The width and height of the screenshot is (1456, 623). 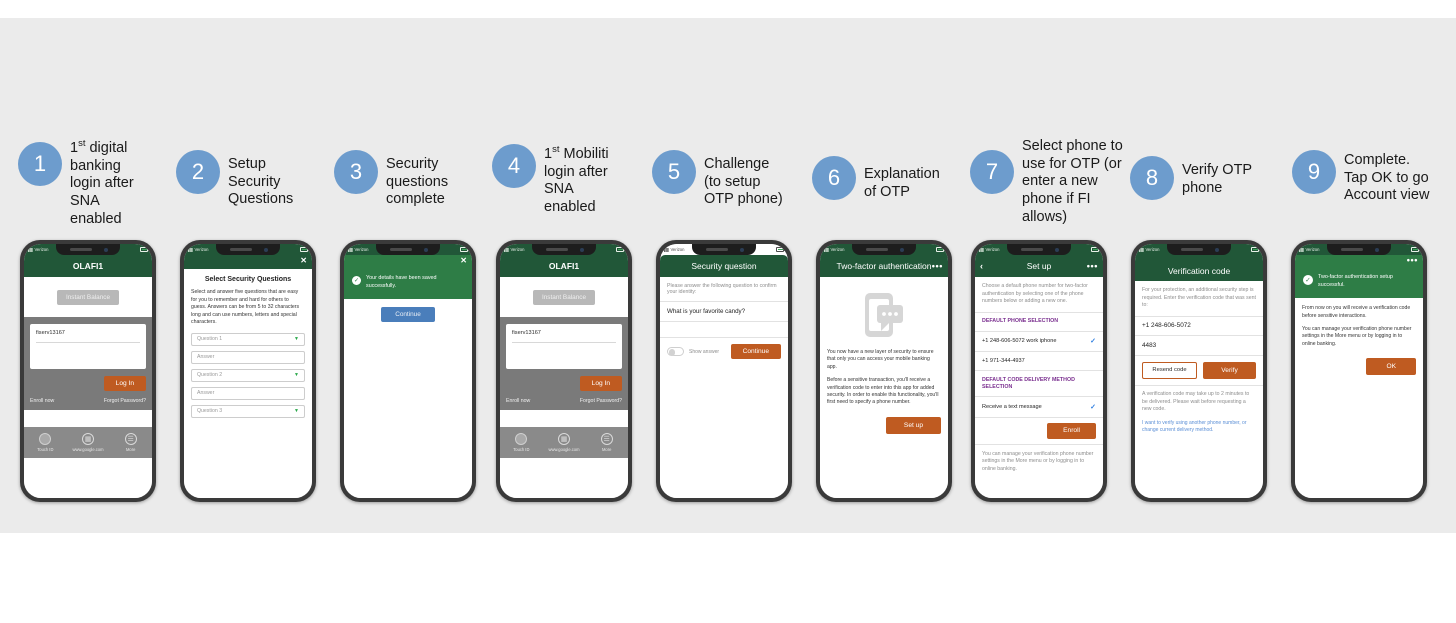 I want to click on answer-2-input: Answer, so click(x=248, y=393).